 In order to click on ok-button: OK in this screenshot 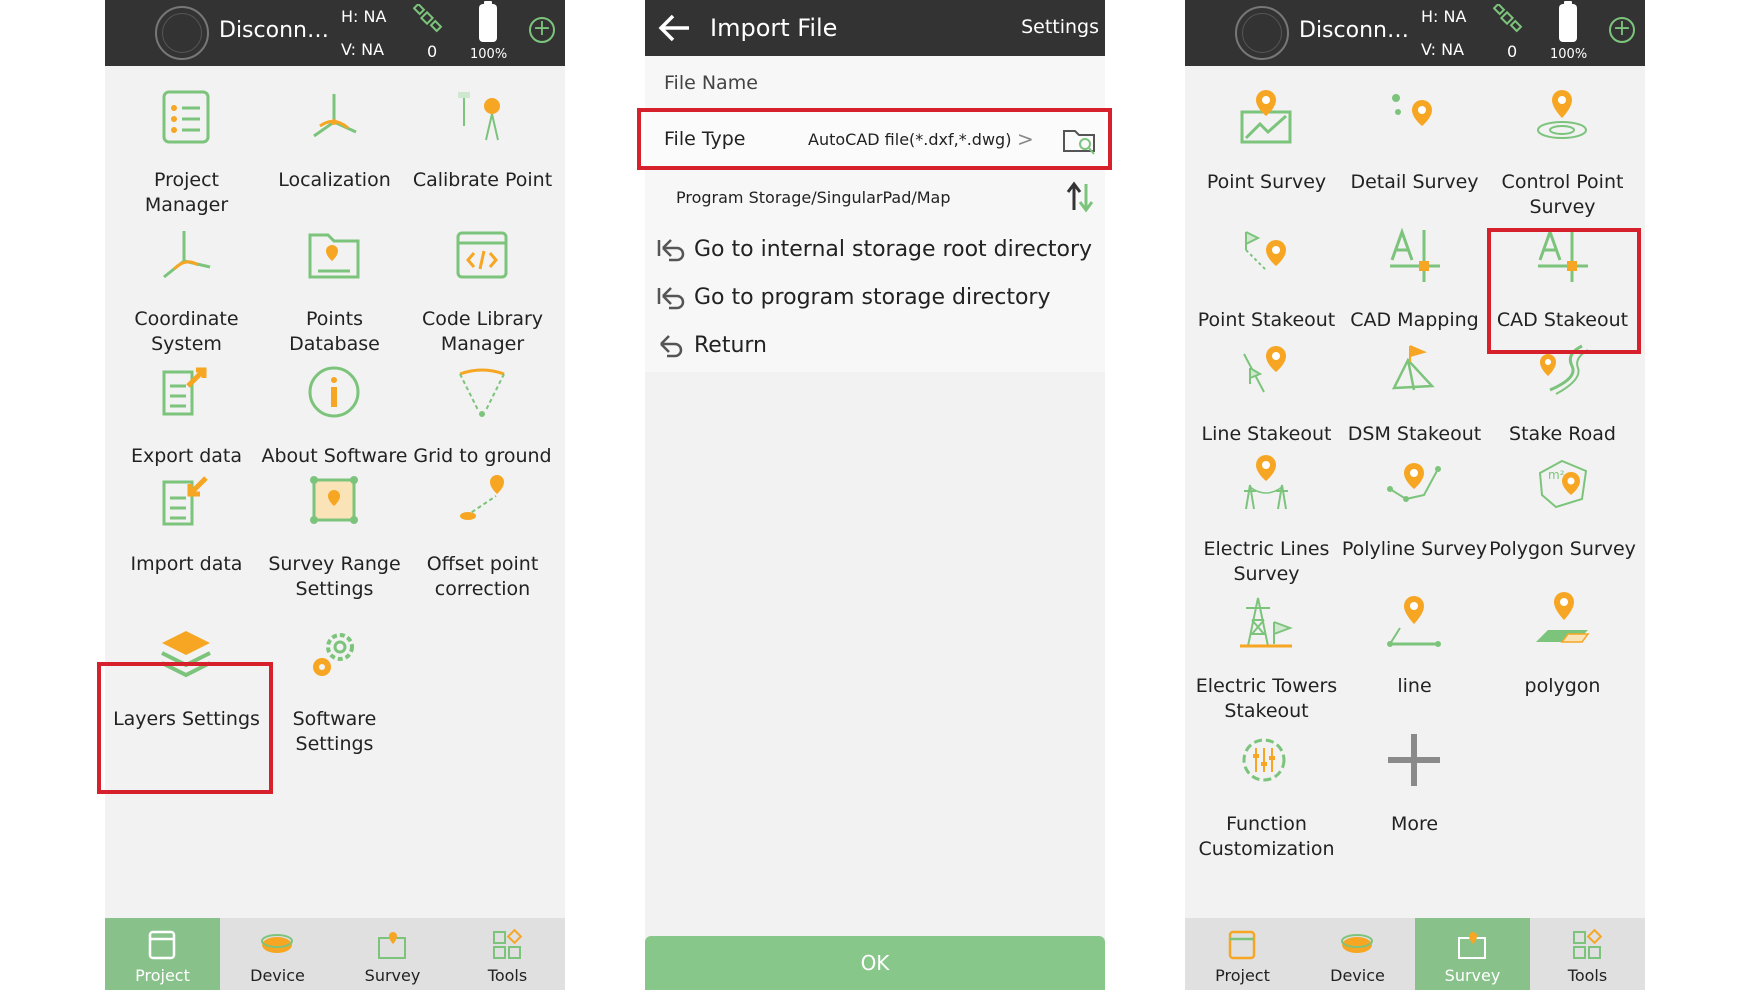, I will do `click(875, 963)`.